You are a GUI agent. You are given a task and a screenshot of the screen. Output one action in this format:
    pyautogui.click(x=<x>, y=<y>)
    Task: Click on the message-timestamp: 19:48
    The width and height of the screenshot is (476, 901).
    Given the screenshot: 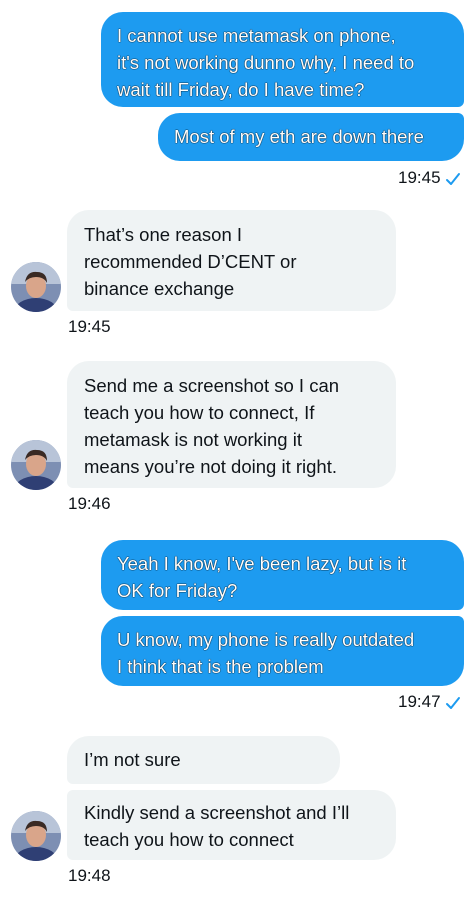 What is the action you would take?
    pyautogui.click(x=89, y=875)
    